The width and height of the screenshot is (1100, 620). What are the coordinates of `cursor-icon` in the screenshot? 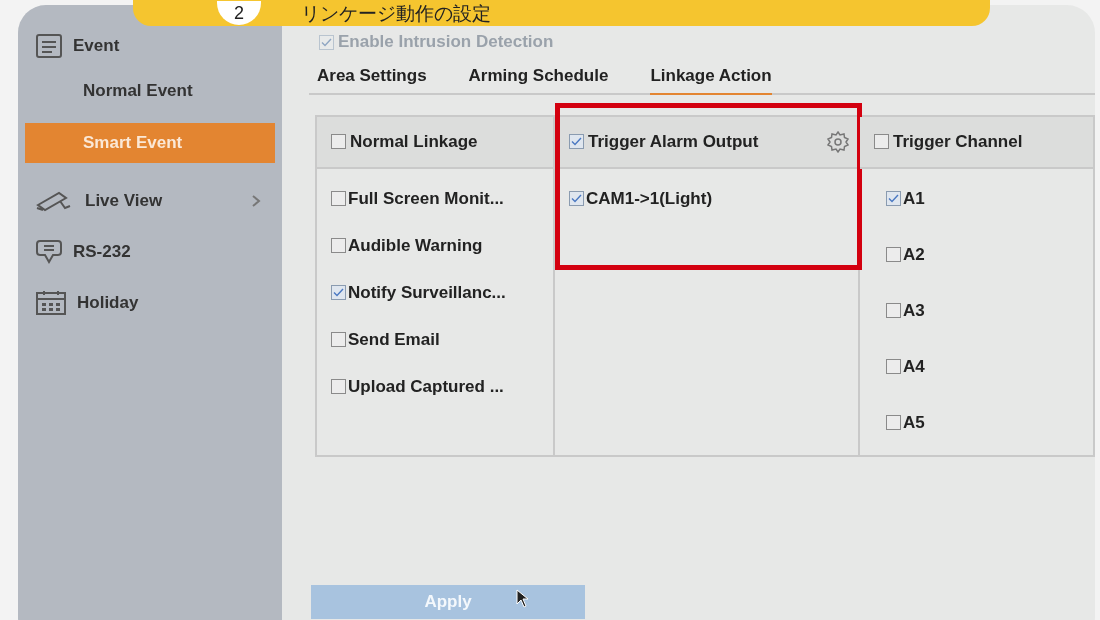 It's located at (523, 599).